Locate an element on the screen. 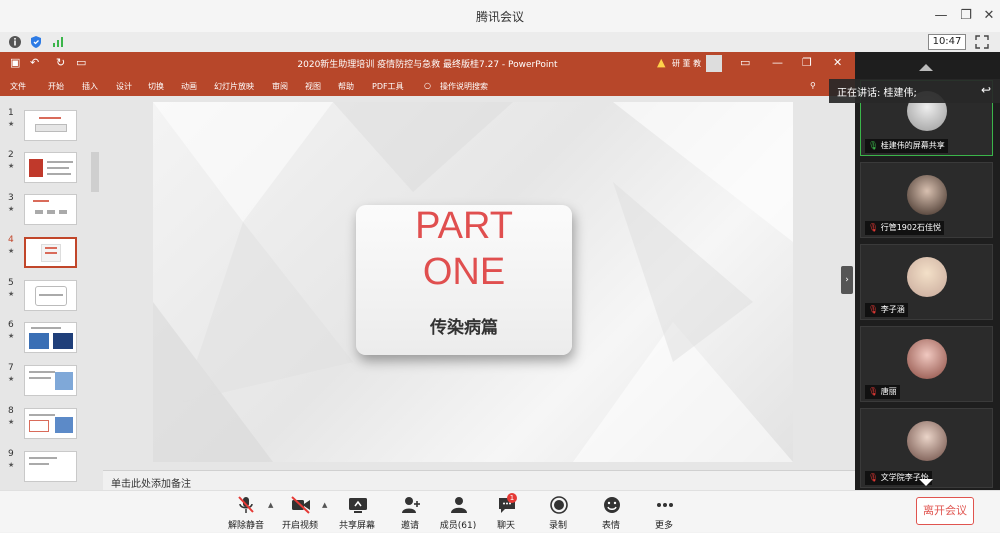 The image size is (1000, 533). participant-name: 🎙 桂建伟的屏幕共享 is located at coordinates (906, 146).